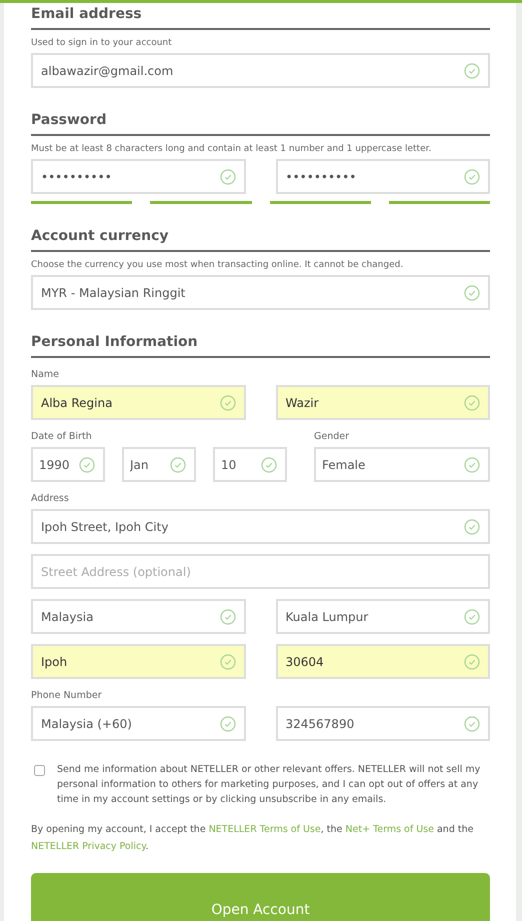 This screenshot has height=921, width=522. I want to click on hint-text: Used to sign in to your account, so click(102, 43).